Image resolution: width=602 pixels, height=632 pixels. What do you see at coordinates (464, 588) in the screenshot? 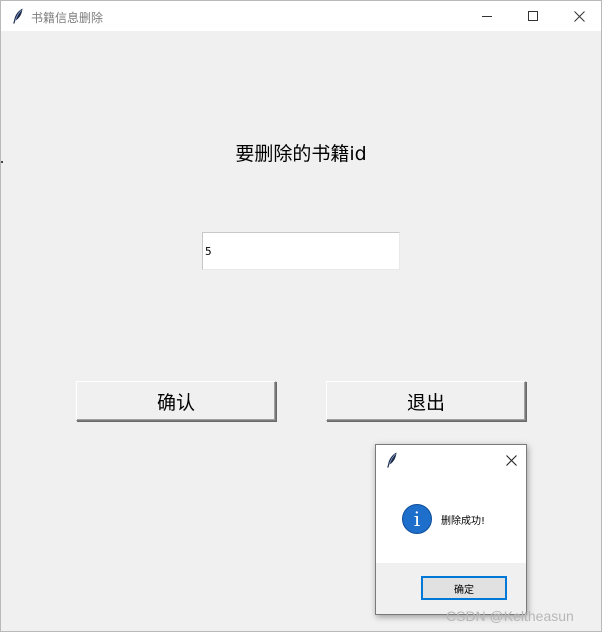
I see `ok-button: 确定` at bounding box center [464, 588].